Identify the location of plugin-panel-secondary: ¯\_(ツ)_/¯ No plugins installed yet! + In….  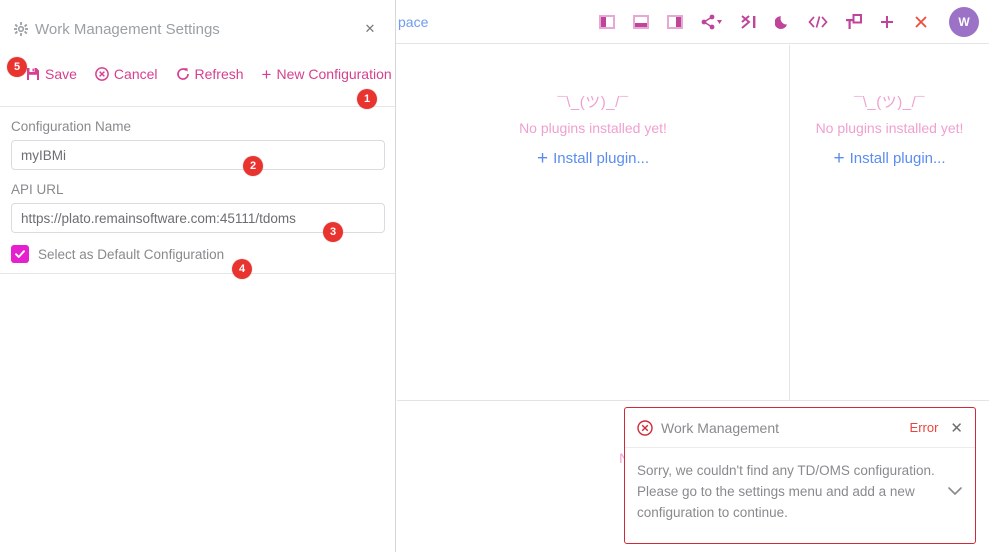
(889, 222).